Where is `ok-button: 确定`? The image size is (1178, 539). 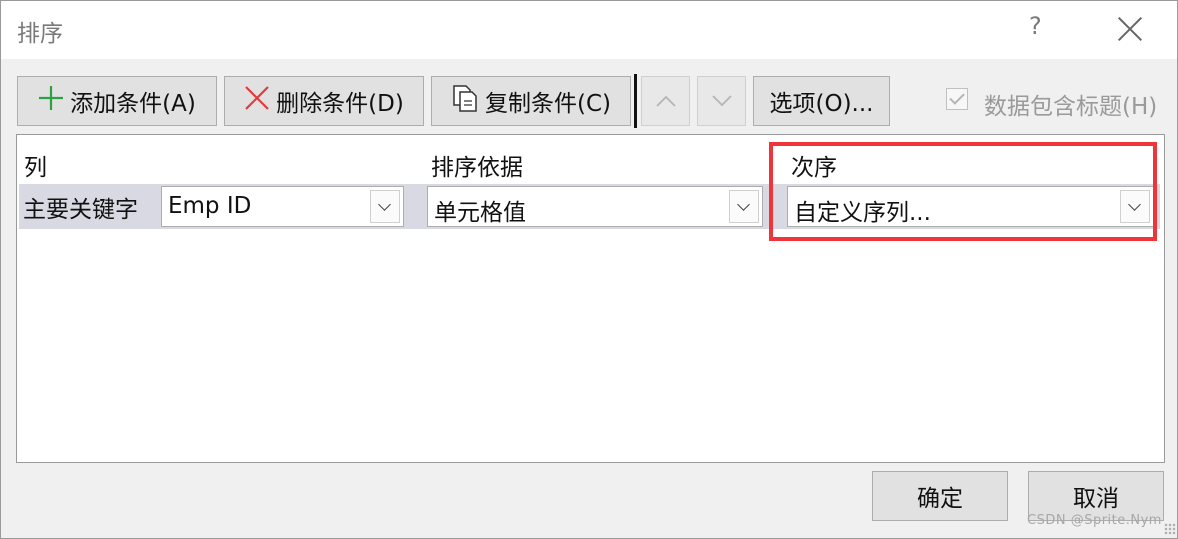 ok-button: 确定 is located at coordinates (940, 496).